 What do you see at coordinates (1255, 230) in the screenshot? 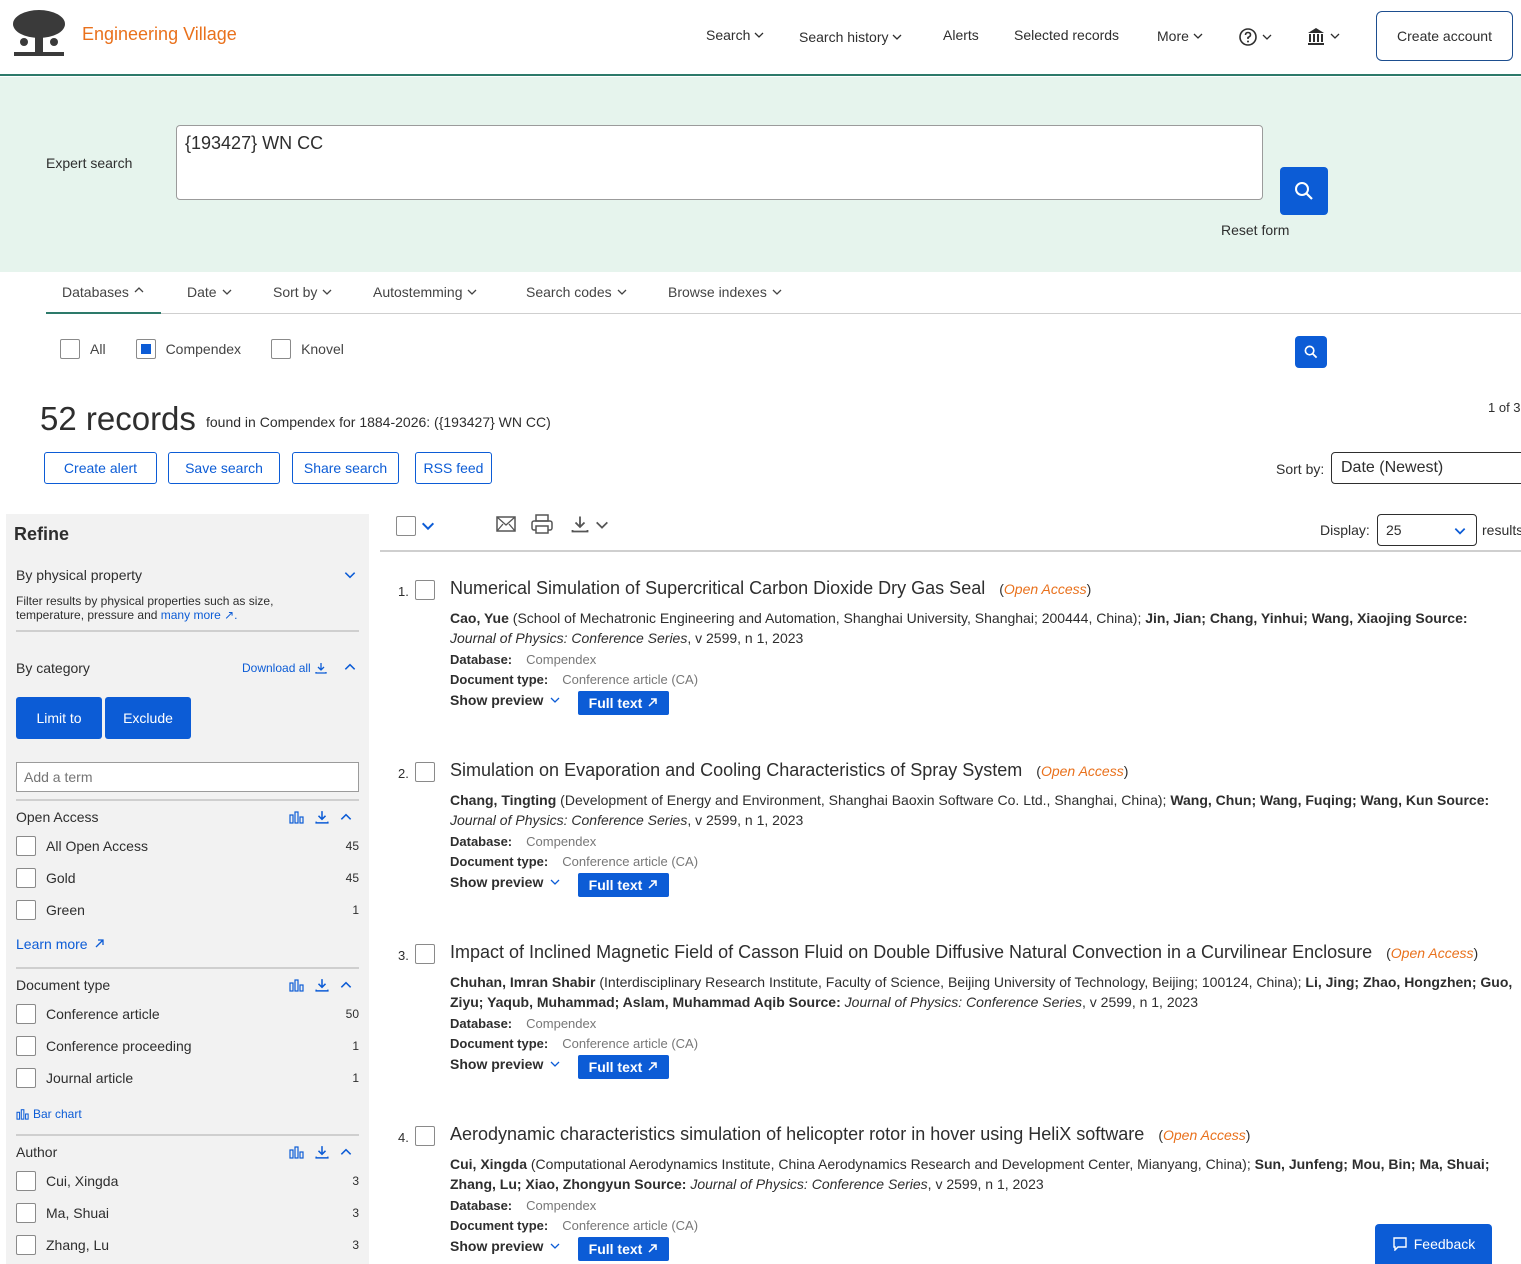
I see `reset-form-link: Reset form` at bounding box center [1255, 230].